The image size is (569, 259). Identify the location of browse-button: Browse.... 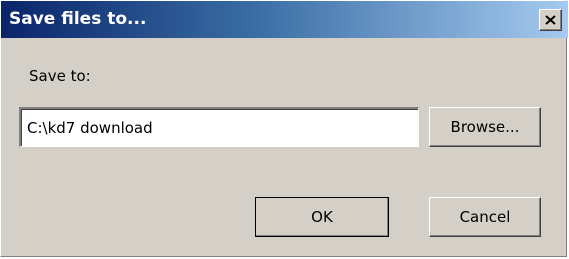
(485, 127).